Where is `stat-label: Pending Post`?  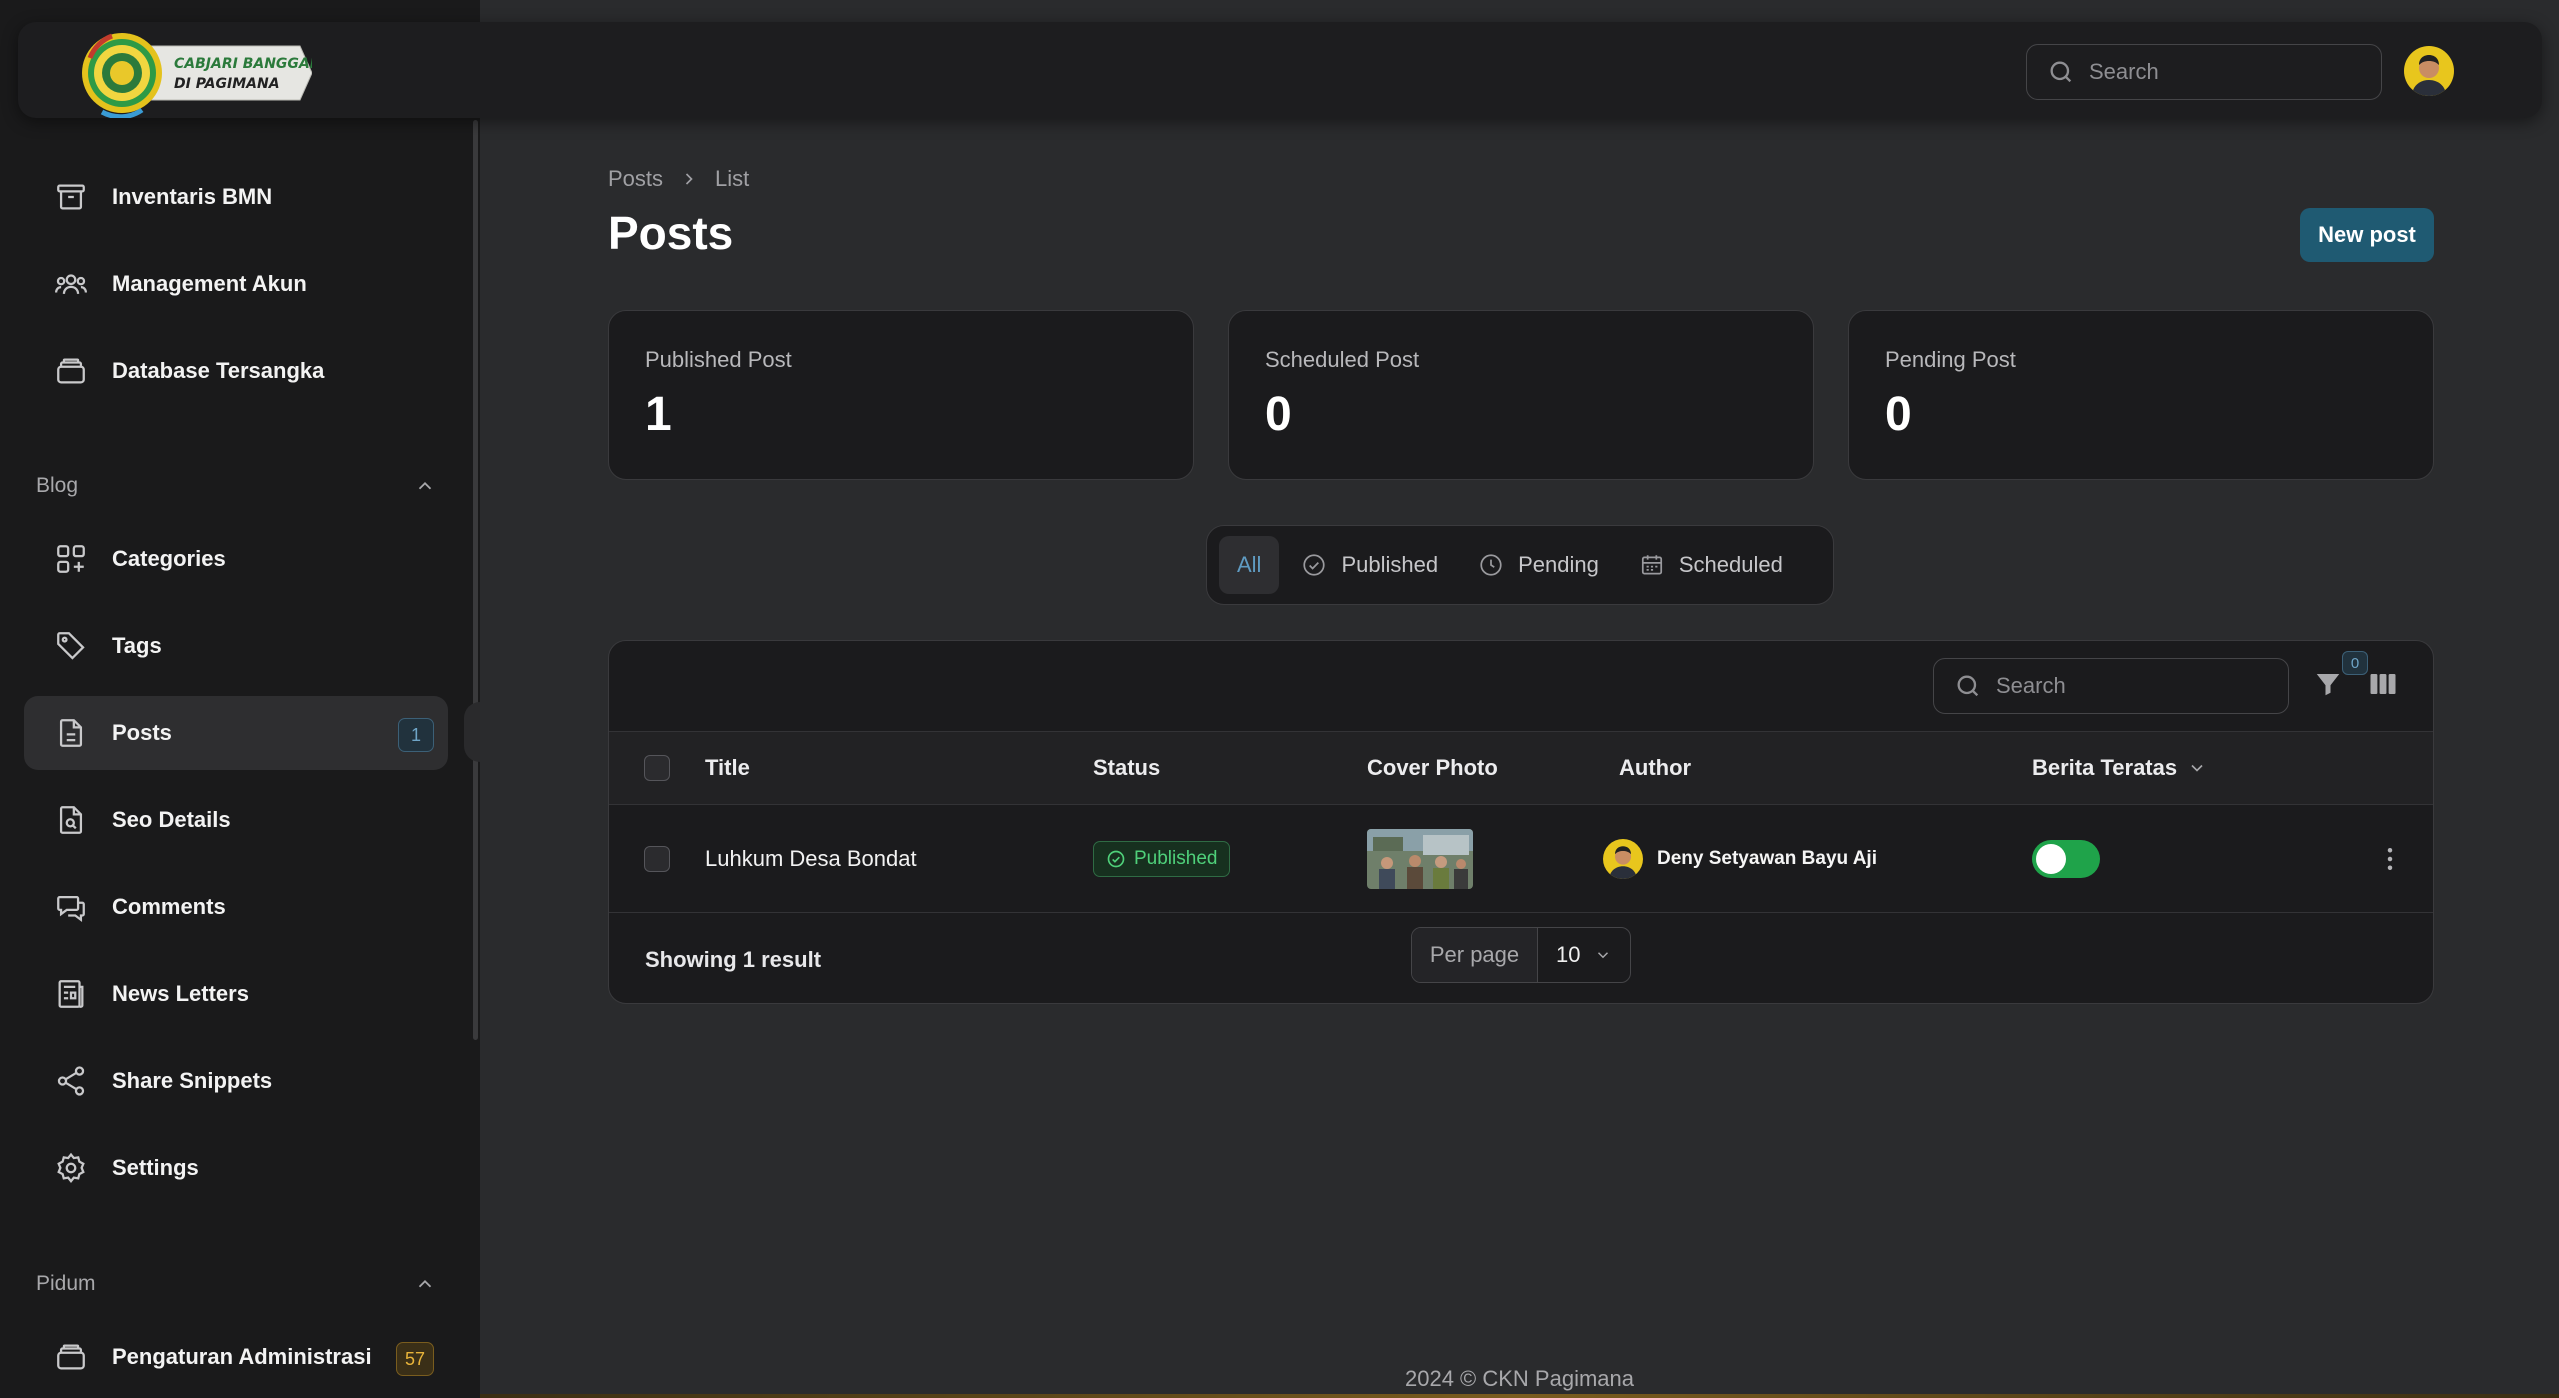 stat-label: Pending Post is located at coordinates (1950, 359).